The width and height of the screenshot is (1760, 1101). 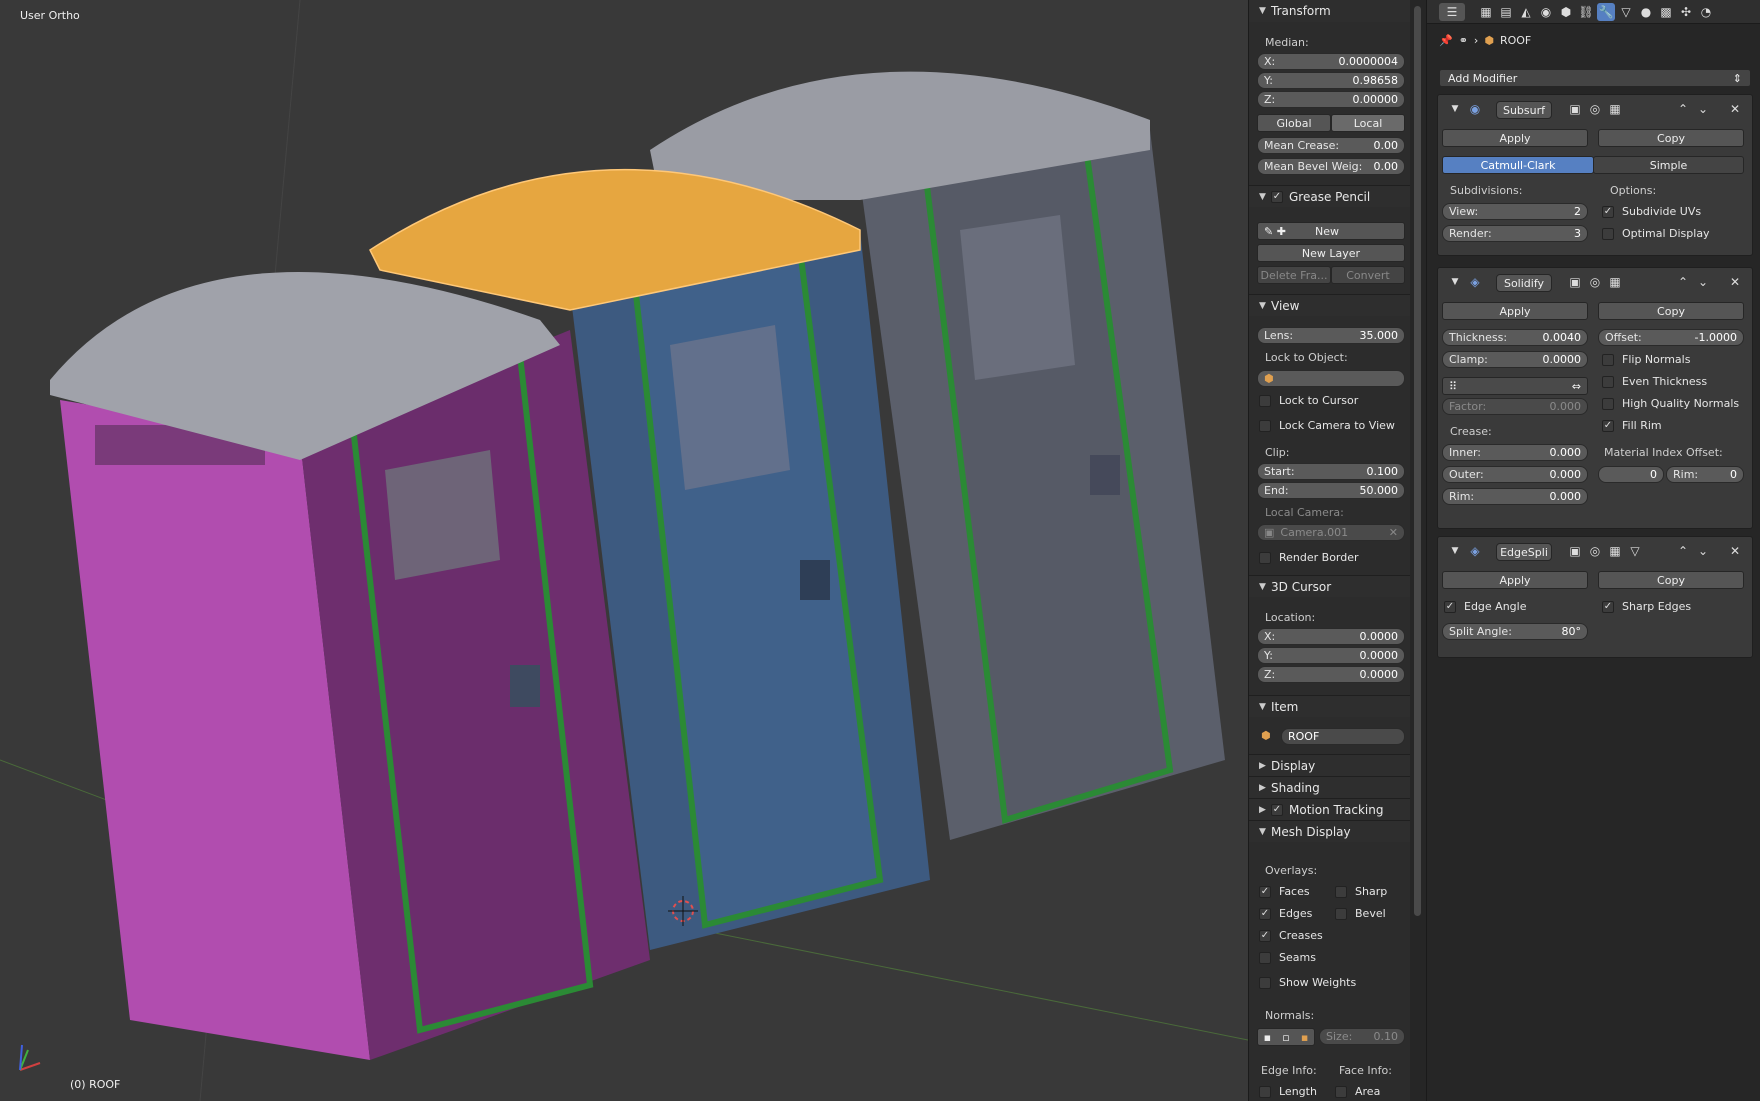 I want to click on edgesplit-name-field: EdgeSpli, so click(x=1524, y=552).